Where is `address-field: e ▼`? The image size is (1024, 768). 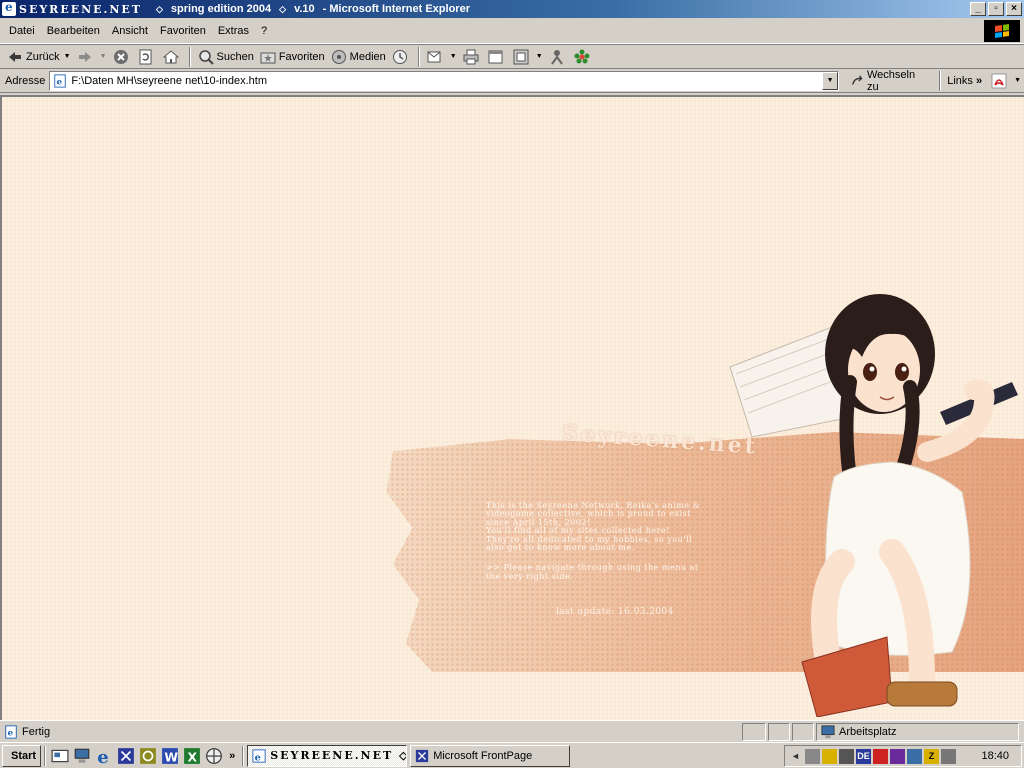
address-field: e ▼ is located at coordinates (444, 80).